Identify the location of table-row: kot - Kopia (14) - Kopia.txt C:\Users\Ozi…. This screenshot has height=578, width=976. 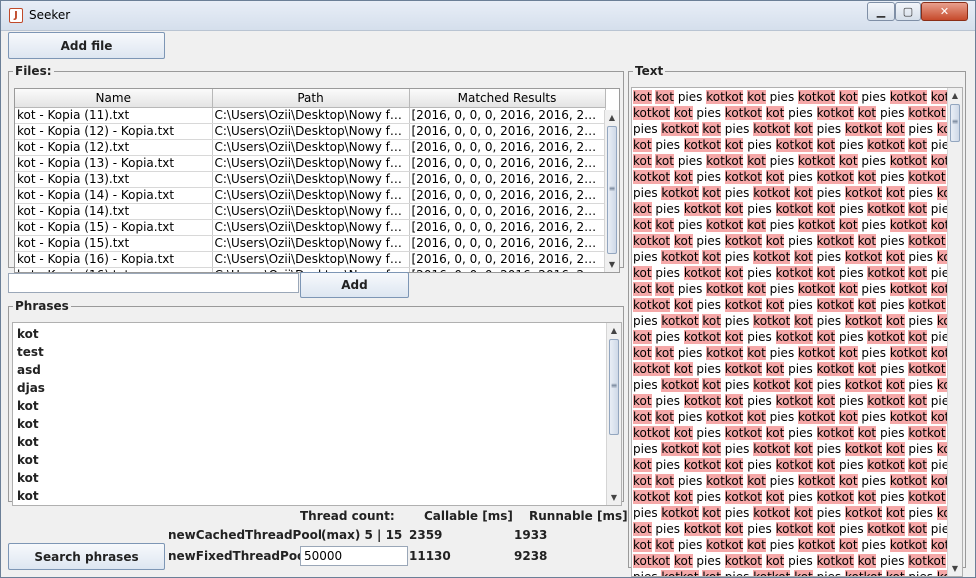
(310, 195).